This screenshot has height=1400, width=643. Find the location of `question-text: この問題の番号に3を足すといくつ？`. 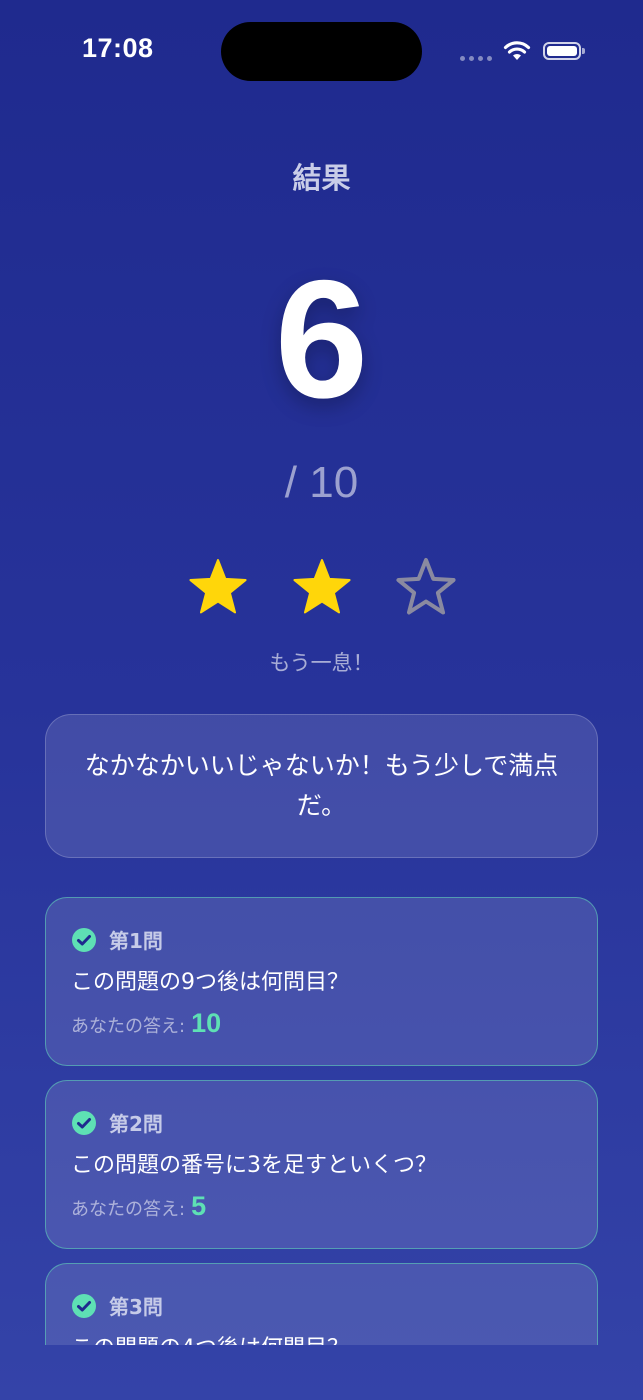

question-text: この問題の番号に3を足すといくつ？ is located at coordinates (254, 1165).